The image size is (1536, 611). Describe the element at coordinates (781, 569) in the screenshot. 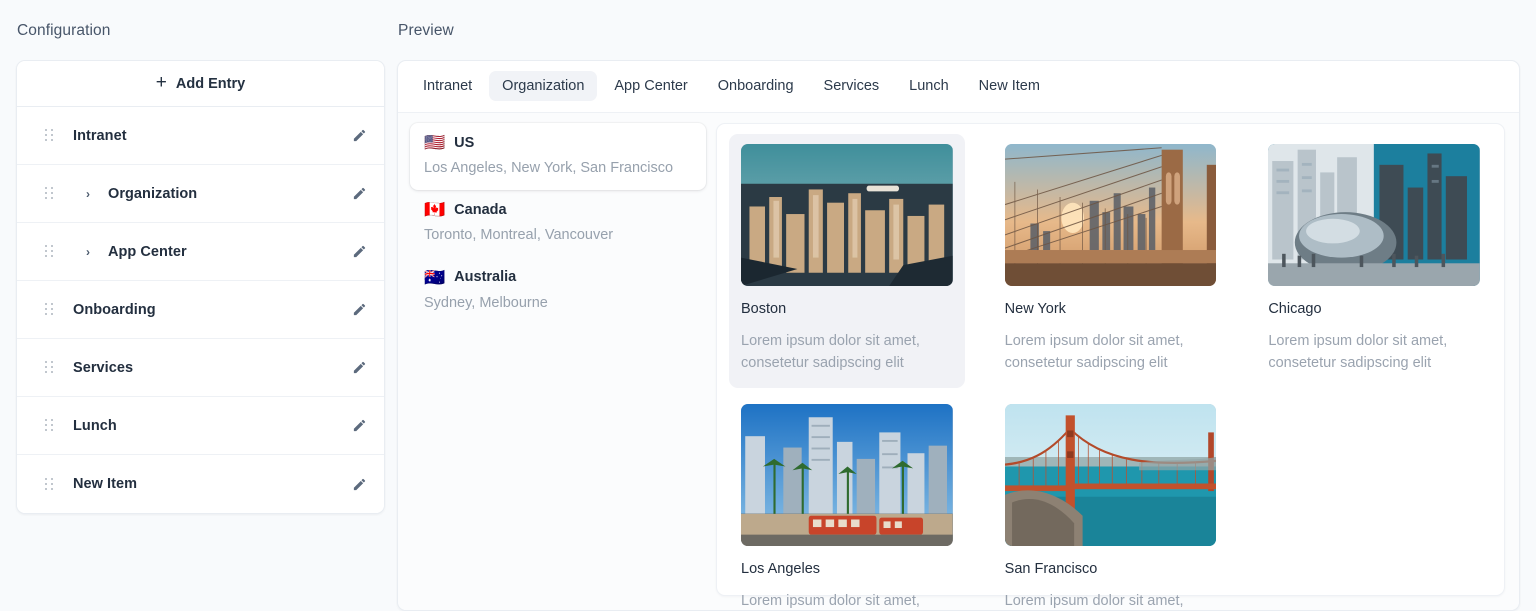

I see `city-name: Los Angeles` at that location.